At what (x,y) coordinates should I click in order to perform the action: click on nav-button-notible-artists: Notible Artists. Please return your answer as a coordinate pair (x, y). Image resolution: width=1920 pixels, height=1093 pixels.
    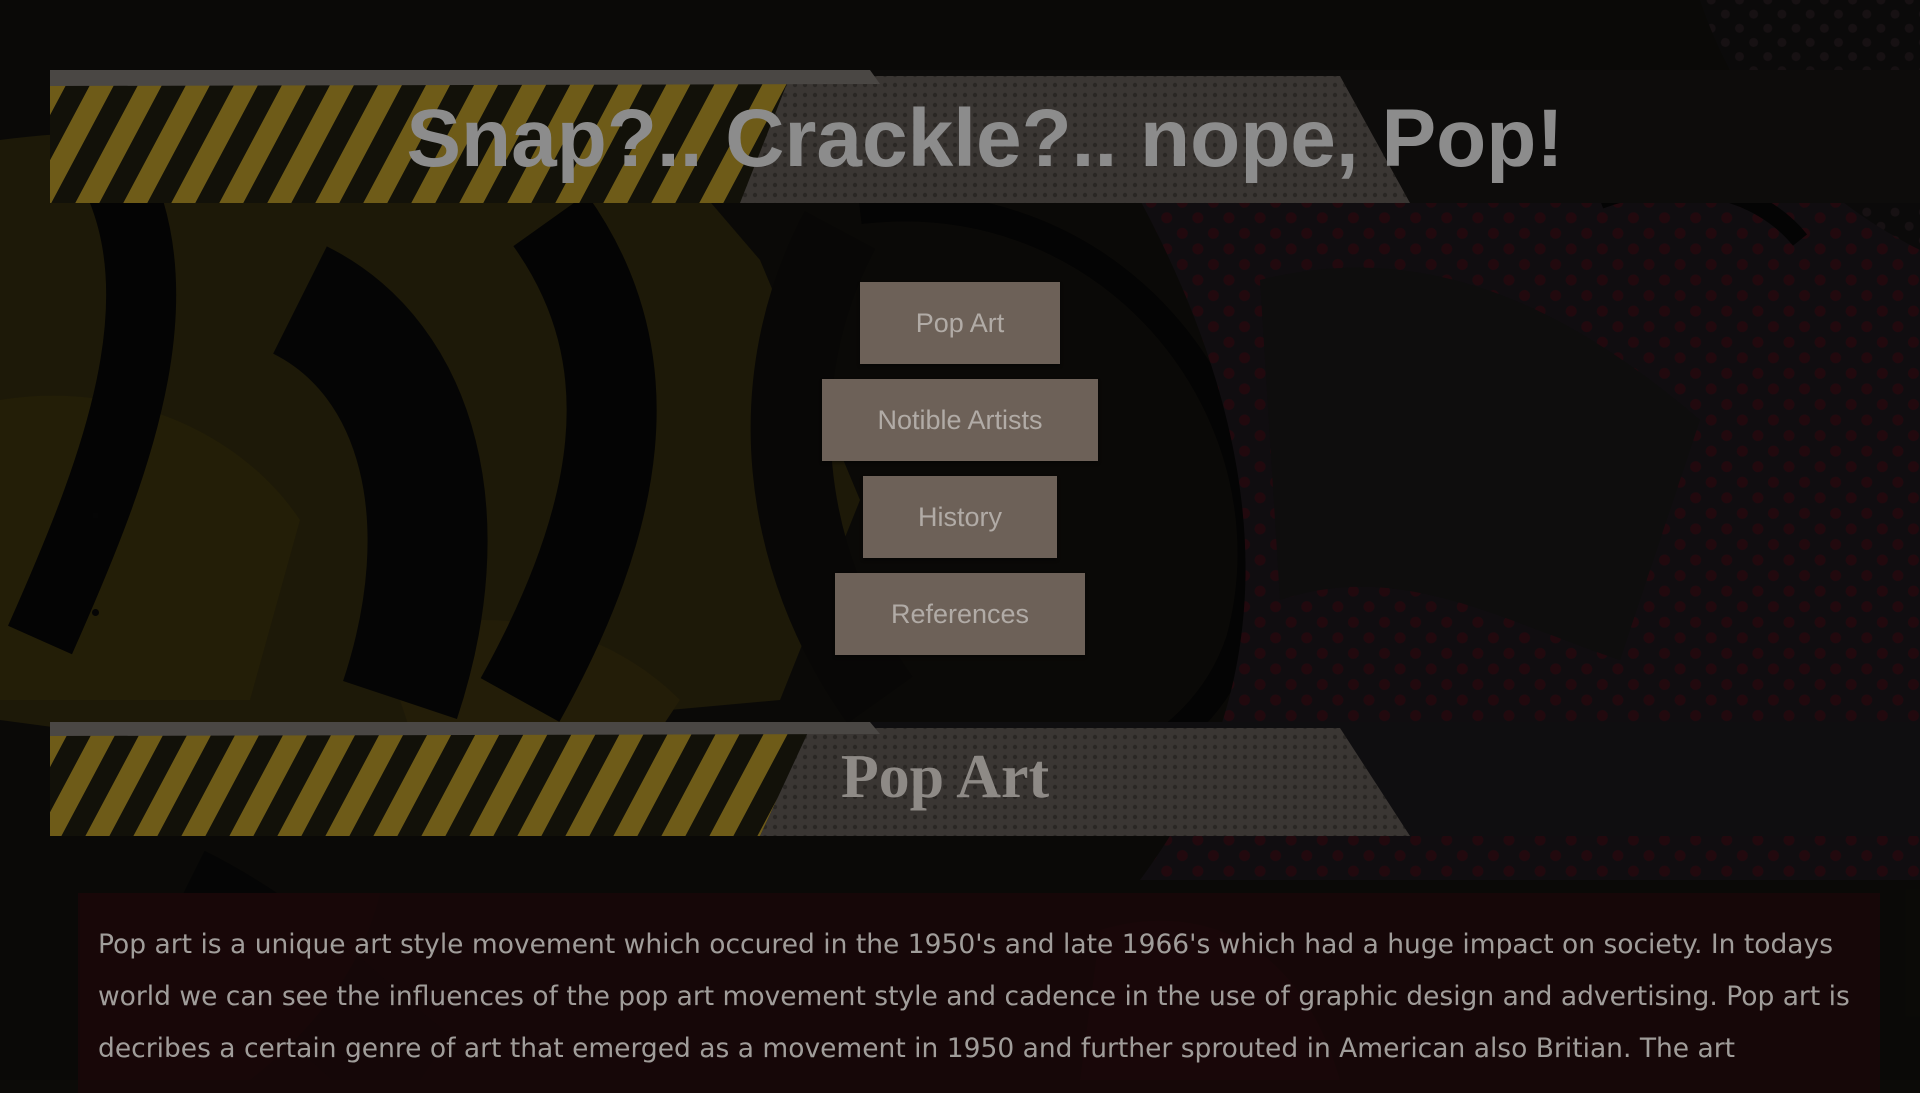
    Looking at the image, I should click on (960, 420).